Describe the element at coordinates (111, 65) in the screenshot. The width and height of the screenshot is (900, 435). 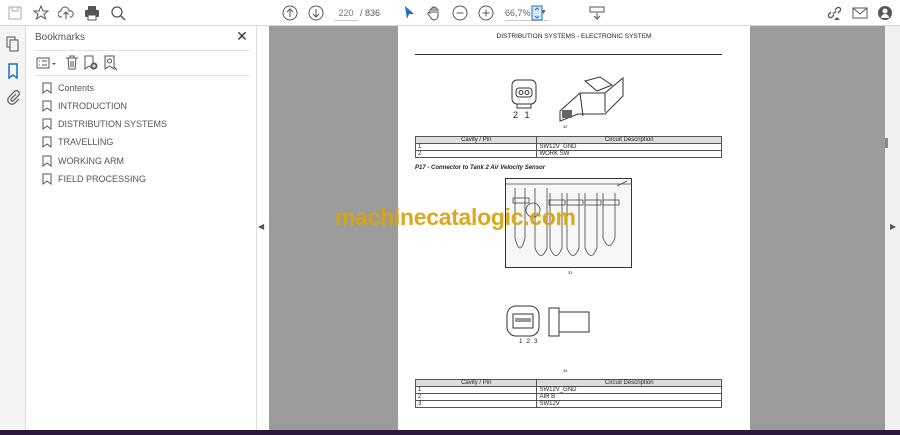
I see `find-bookmark-icon` at that location.